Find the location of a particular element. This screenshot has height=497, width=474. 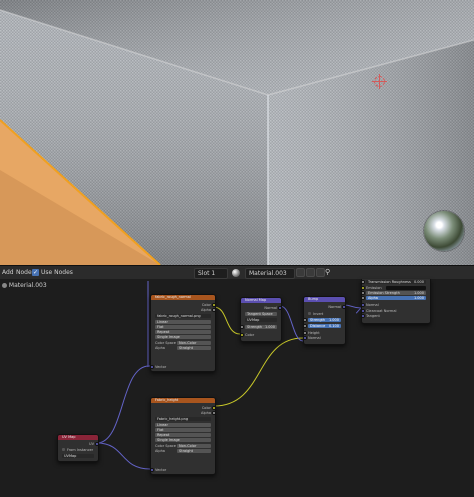

socket-input-distance is located at coordinates (305, 326).